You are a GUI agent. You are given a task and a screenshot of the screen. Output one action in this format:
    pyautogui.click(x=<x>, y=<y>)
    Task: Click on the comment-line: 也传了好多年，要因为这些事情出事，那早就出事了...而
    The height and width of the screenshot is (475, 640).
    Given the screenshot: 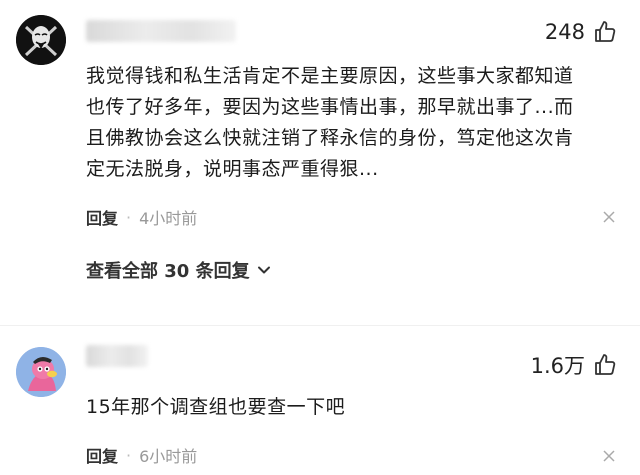 What is the action you would take?
    pyautogui.click(x=330, y=107)
    